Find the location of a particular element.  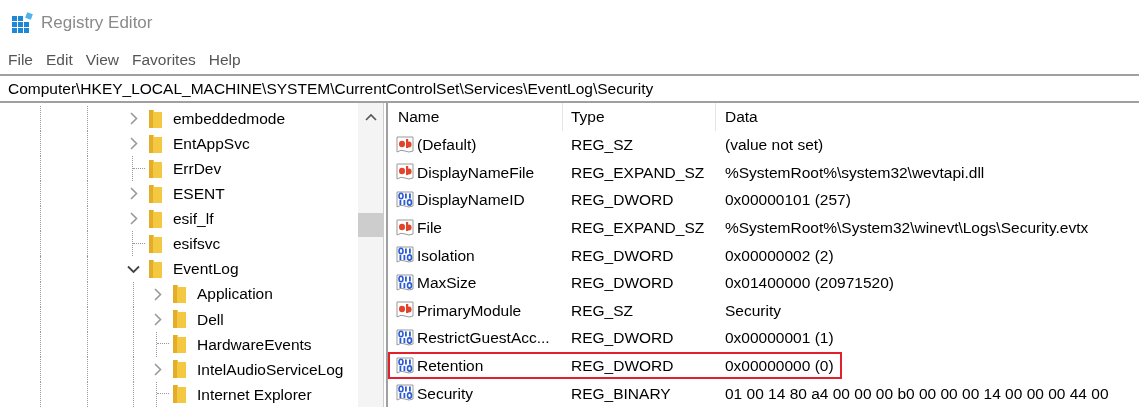

table-row: MaxSize REG_DWORD 0x01400000 (20971520) is located at coordinates (641, 282).